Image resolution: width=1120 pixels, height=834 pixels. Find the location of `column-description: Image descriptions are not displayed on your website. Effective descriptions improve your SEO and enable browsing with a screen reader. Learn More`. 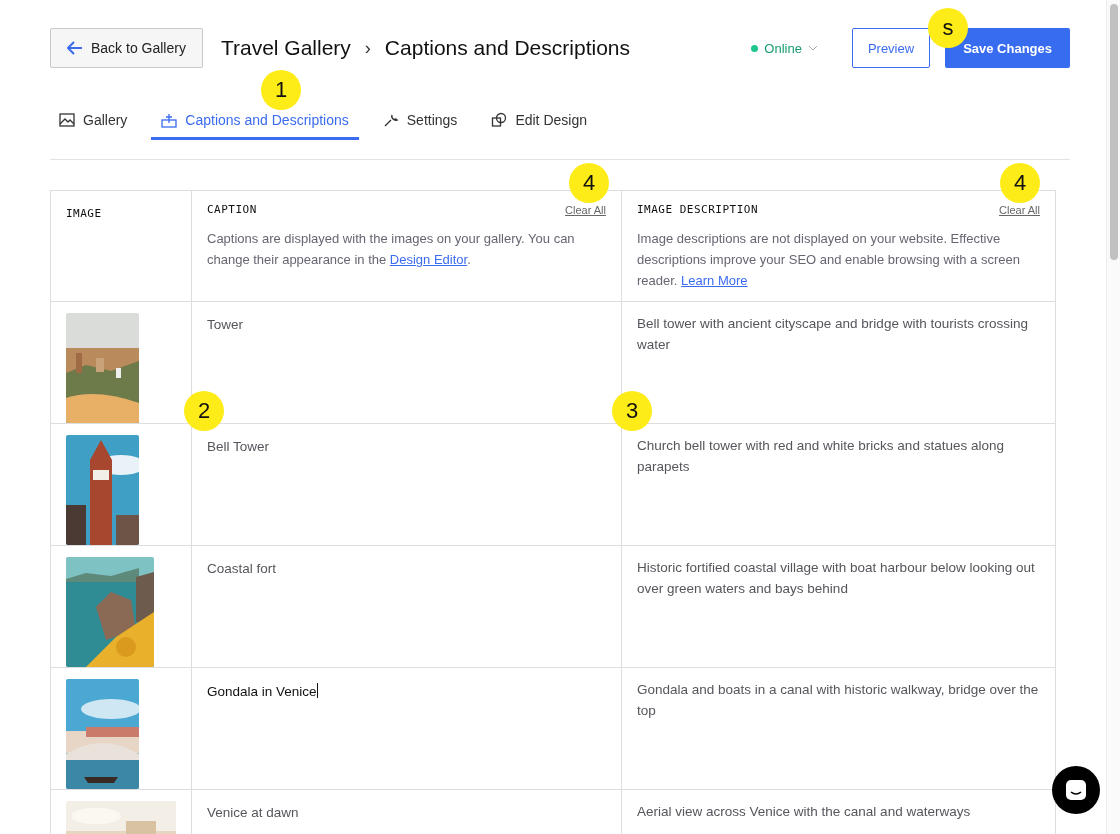

column-description: Image descriptions are not displayed on your website. Effective descriptions improve your SEO and enable browsing with a screen reader. Learn More is located at coordinates (829, 260).